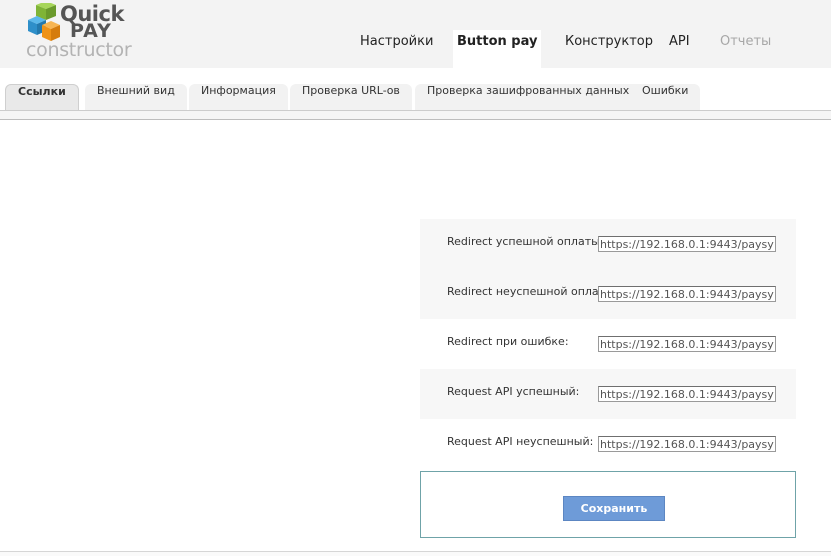  Describe the element at coordinates (238, 97) in the screenshot. I see `tab-information: Информация` at that location.